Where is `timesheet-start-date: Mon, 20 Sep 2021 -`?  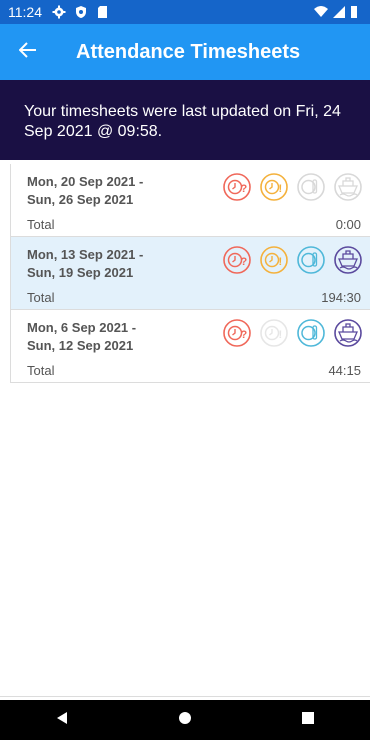 timesheet-start-date: Mon, 20 Sep 2021 - is located at coordinates (85, 181).